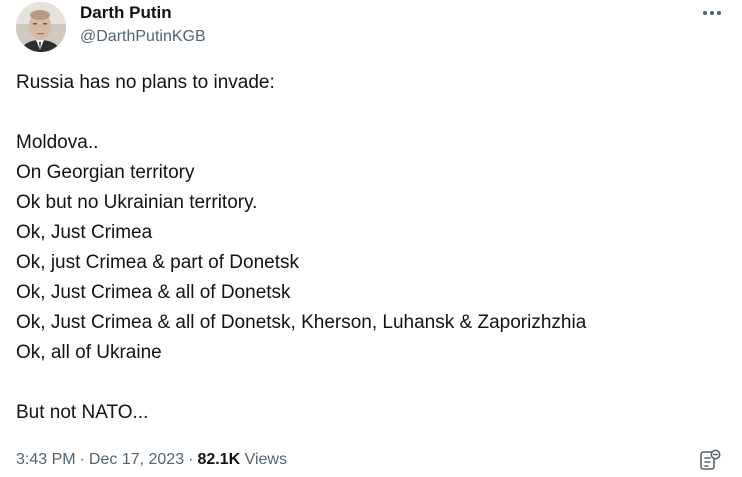 The image size is (742, 477). I want to click on tweet-meta: 3:43 PM · Dec 17, 2023 · 82.1K Views, so click(151, 460).